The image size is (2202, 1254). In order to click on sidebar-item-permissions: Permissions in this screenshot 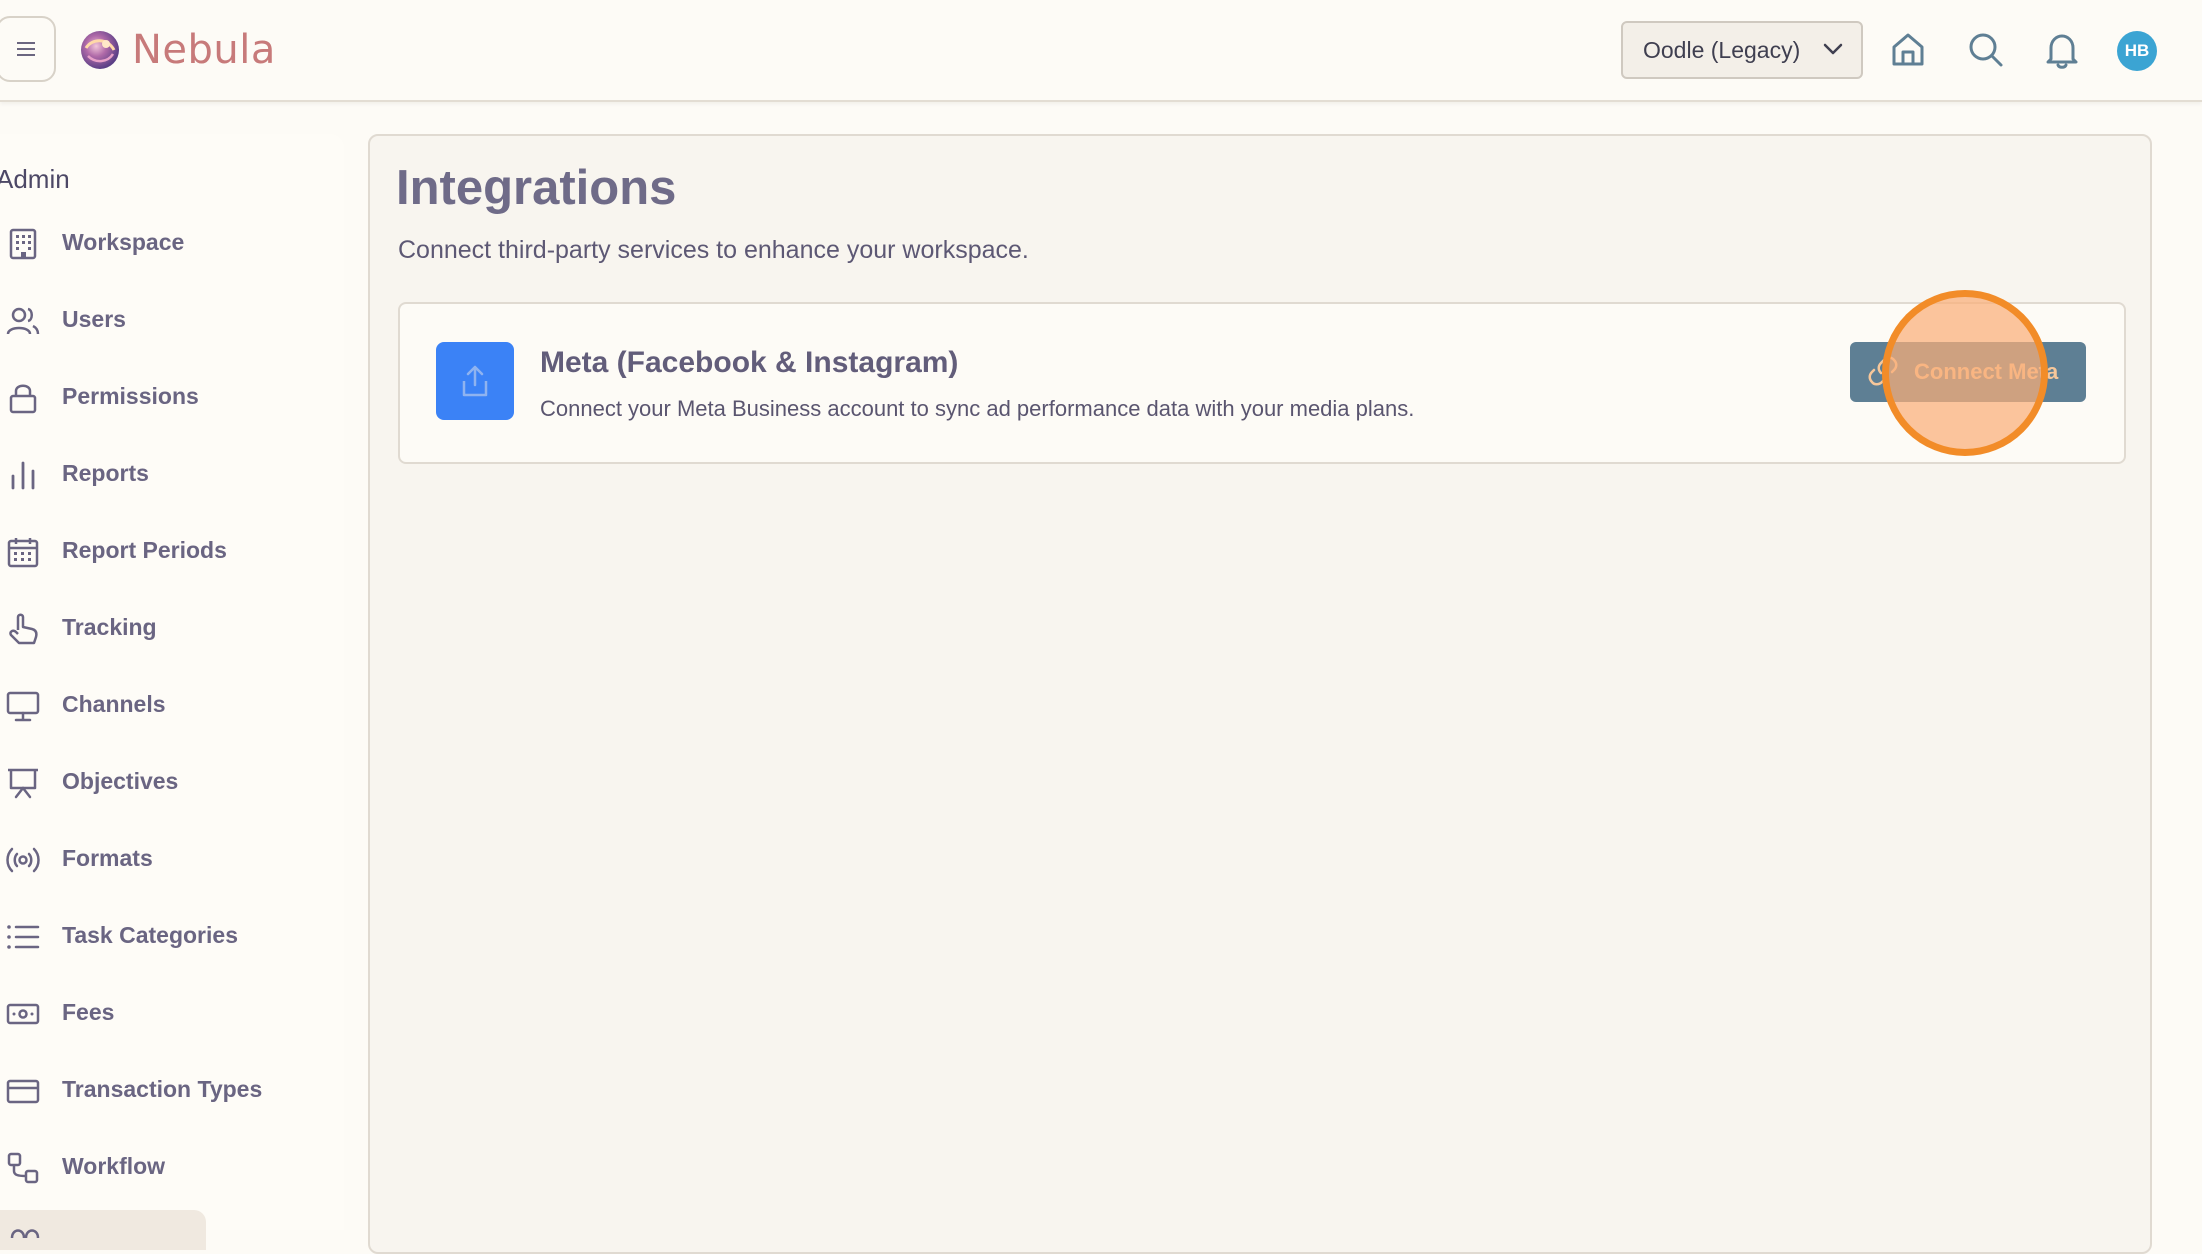, I will do `click(165, 398)`.